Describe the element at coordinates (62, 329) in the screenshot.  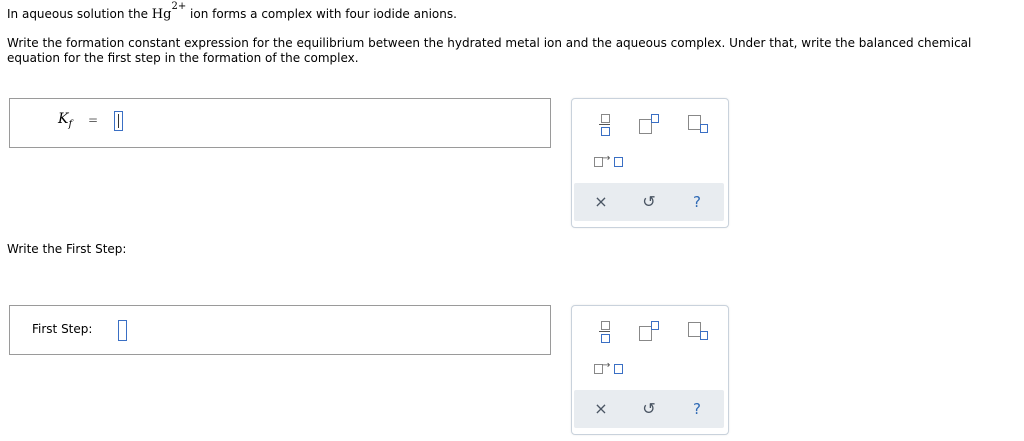
I see `first-step-label: First Step:` at that location.